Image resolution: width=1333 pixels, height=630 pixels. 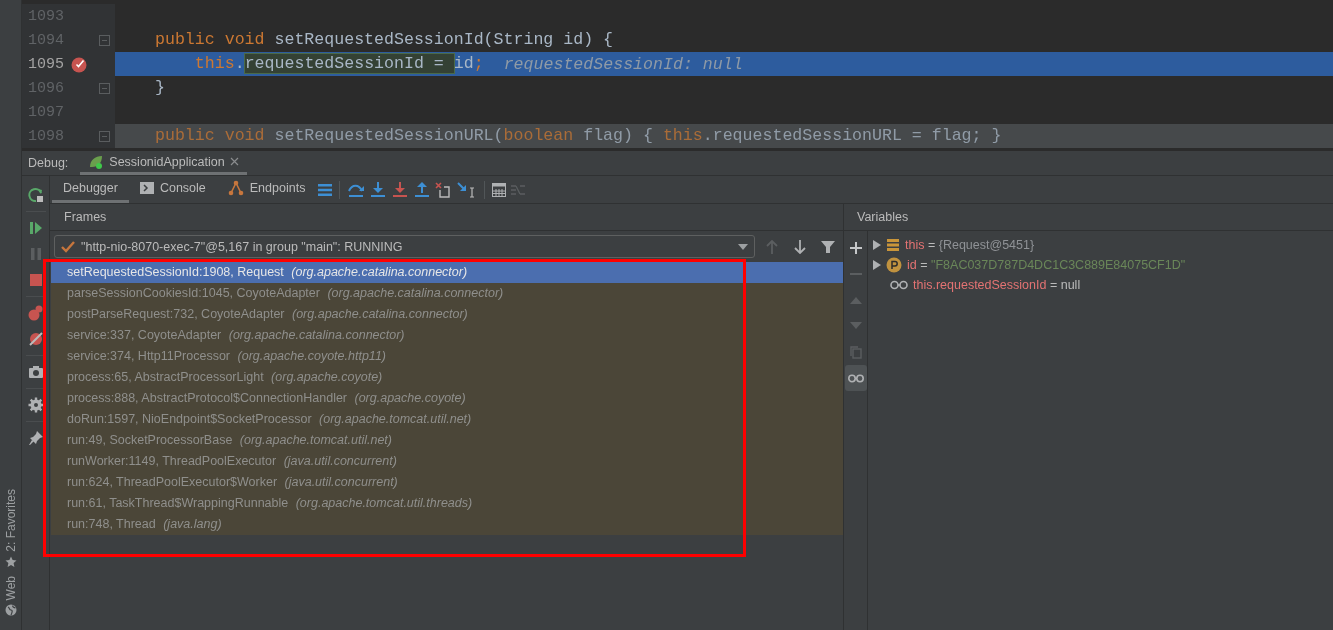 What do you see at coordinates (10, 587) in the screenshot?
I see `tool-window-tab: Web` at bounding box center [10, 587].